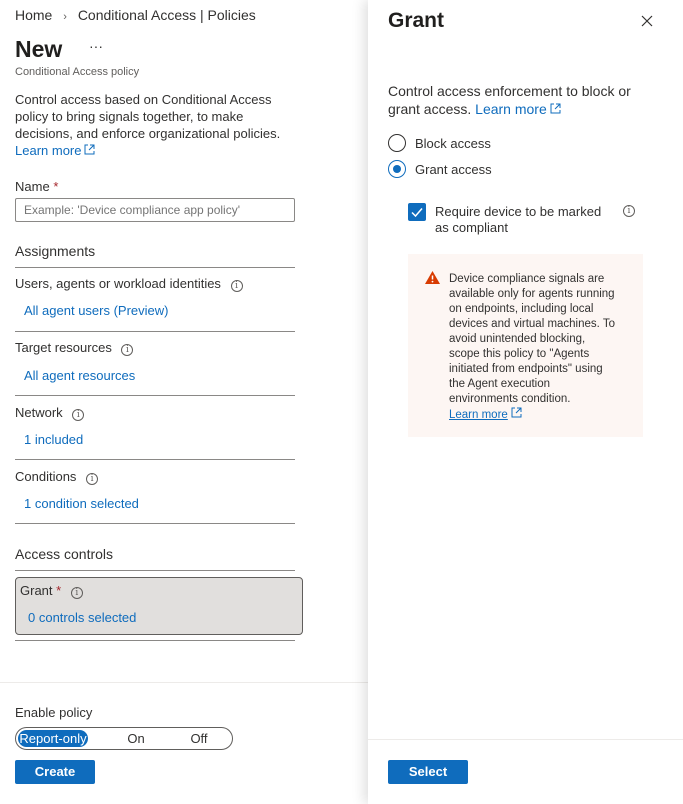  I want to click on target-resources-label: Target resources i, so click(74, 348).